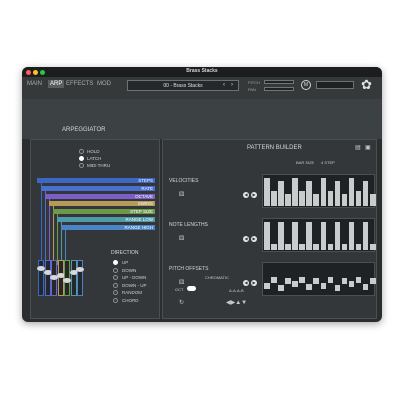 The height and width of the screenshot is (400, 400). I want to click on tab-effects: EFFECTS, so click(79, 84).